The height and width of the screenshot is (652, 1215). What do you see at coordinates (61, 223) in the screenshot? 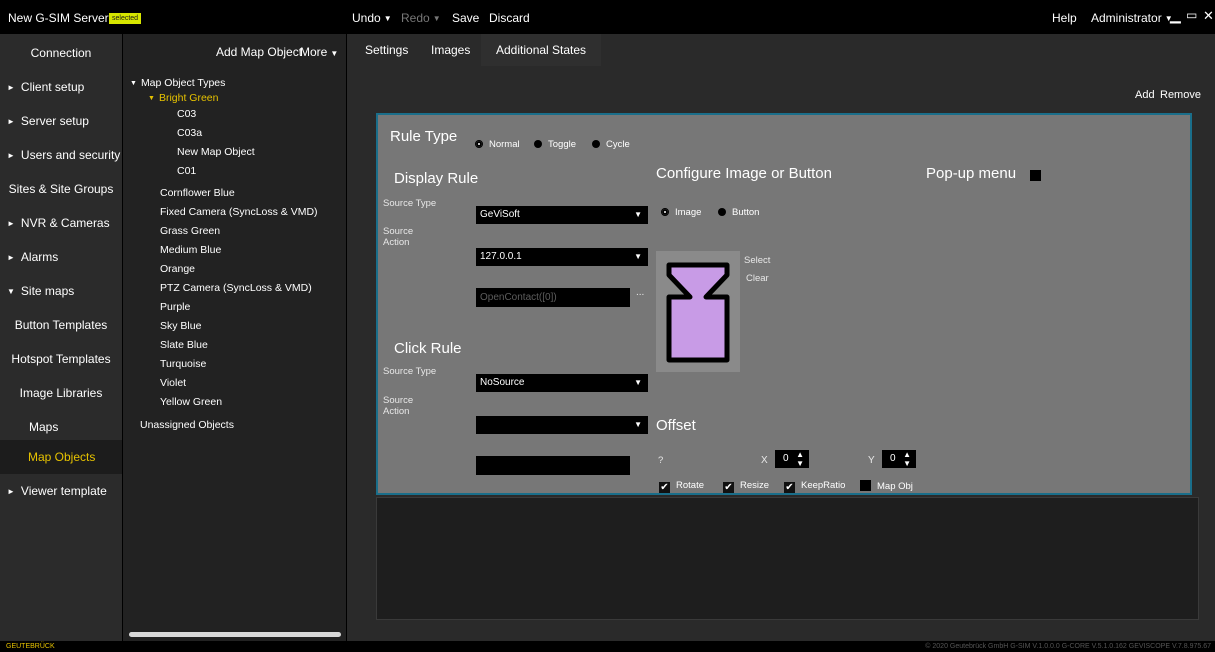
I see `sidebar-item-nvr-cameras: ► NVR & Cameras` at bounding box center [61, 223].